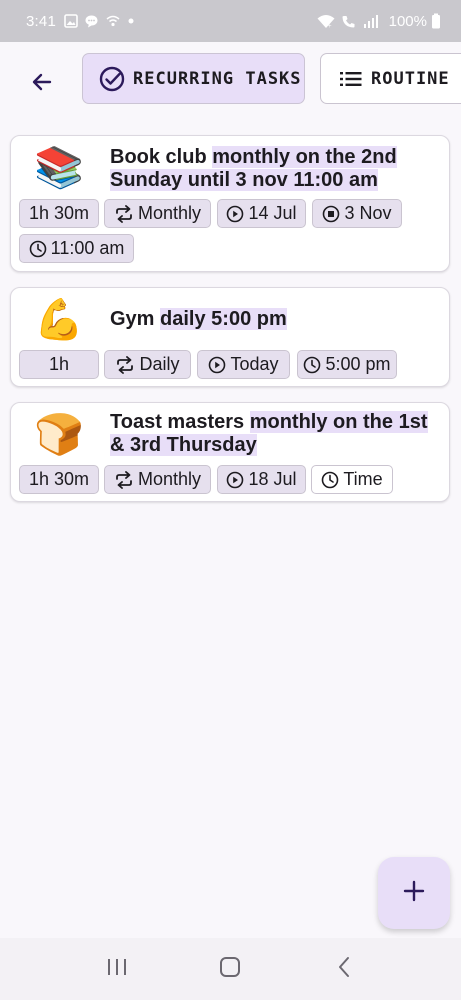 This screenshot has height=1000, width=461. What do you see at coordinates (132, 319) in the screenshot?
I see `task-name: Gym` at bounding box center [132, 319].